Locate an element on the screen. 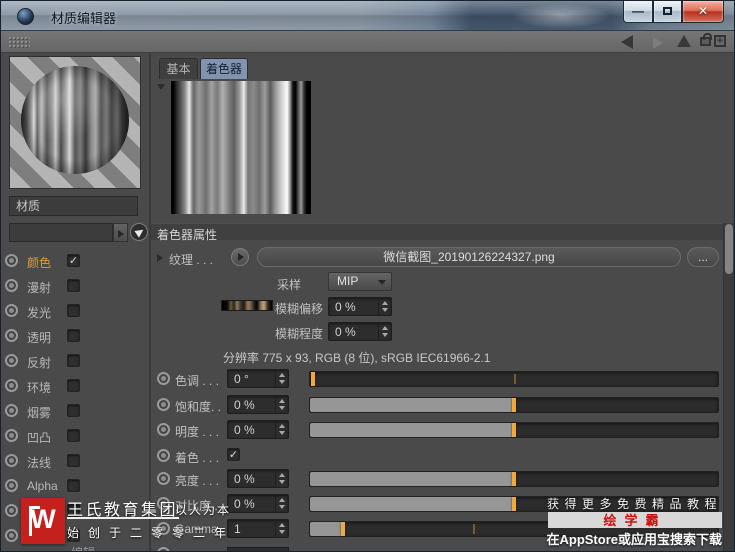 The height and width of the screenshot is (552, 735). slider-center-tick is located at coordinates (474, 529).